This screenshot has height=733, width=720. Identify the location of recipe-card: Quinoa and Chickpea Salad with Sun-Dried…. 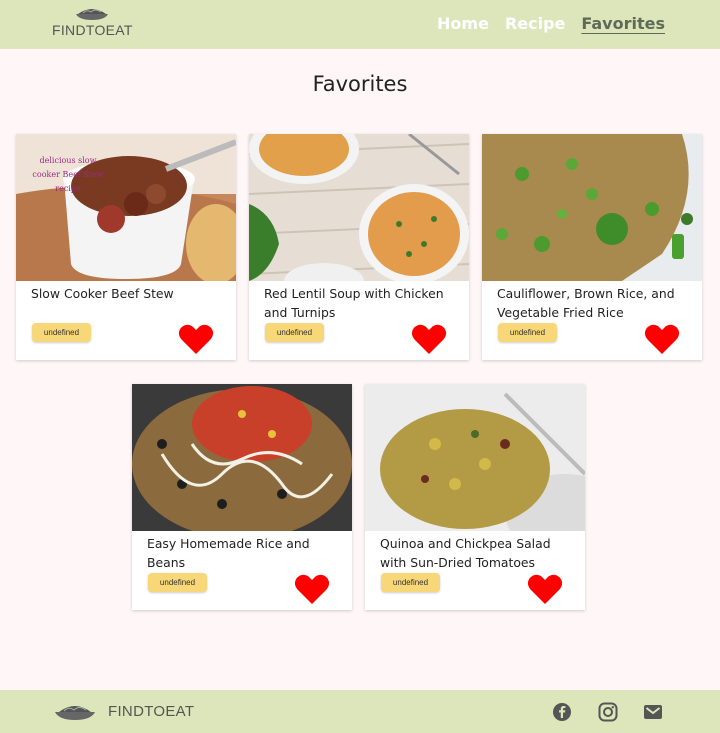
(475, 497).